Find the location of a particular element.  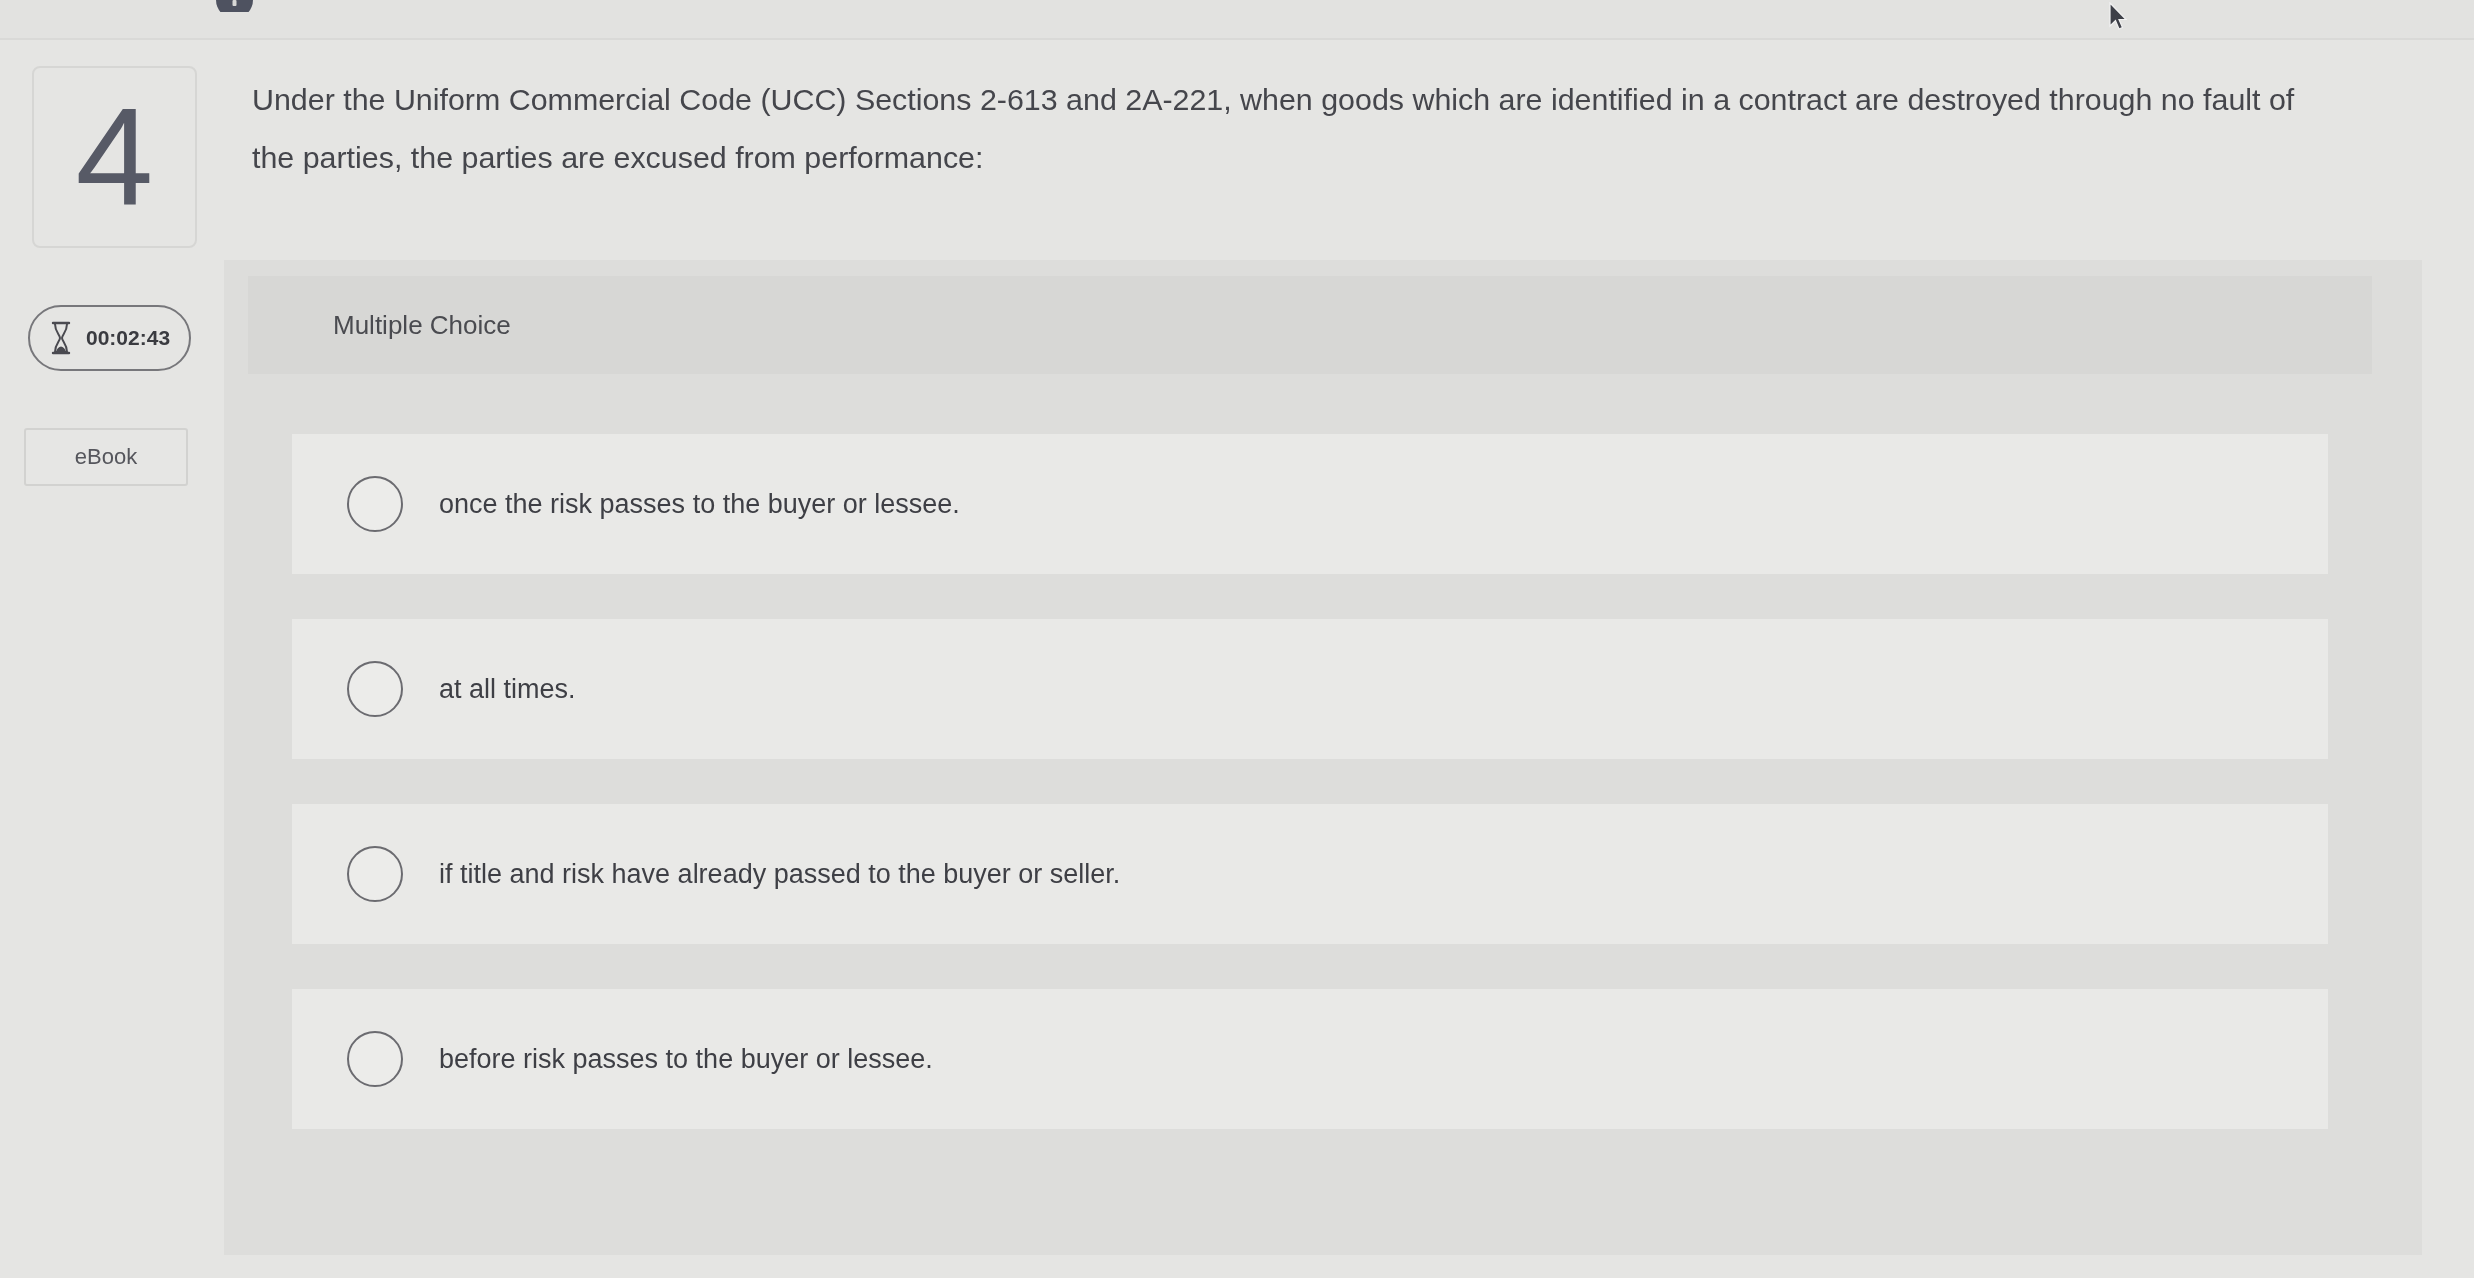

hourglass-icon is located at coordinates (61, 338).